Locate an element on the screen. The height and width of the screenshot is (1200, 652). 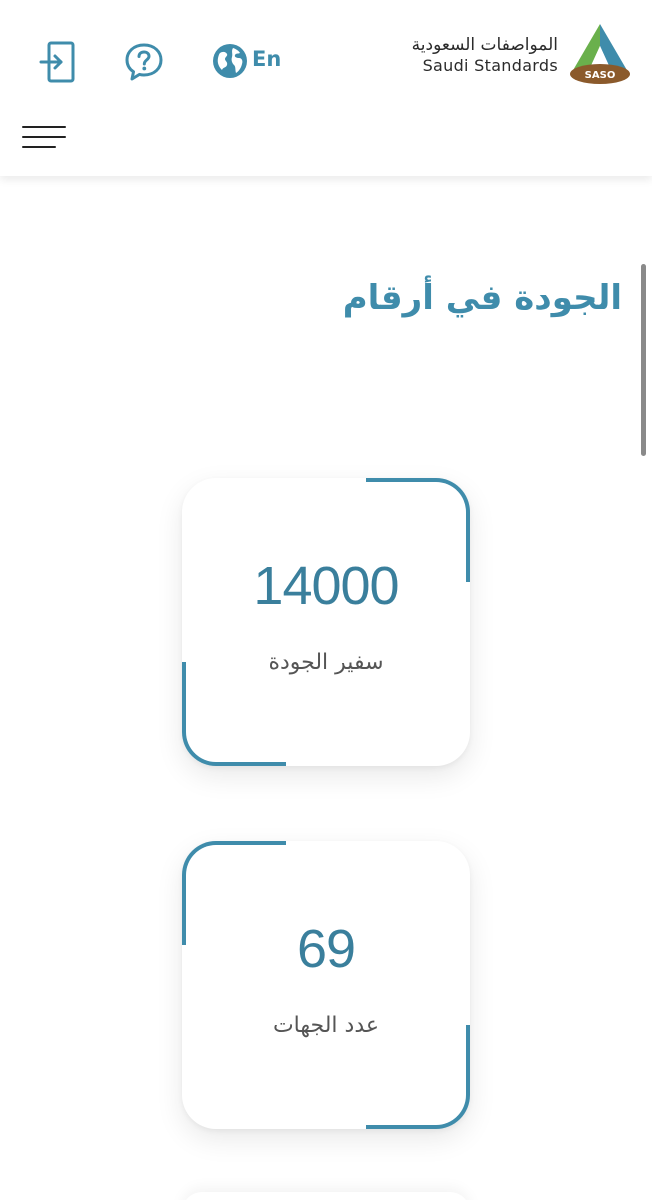
login-button is located at coordinates (59, 62).